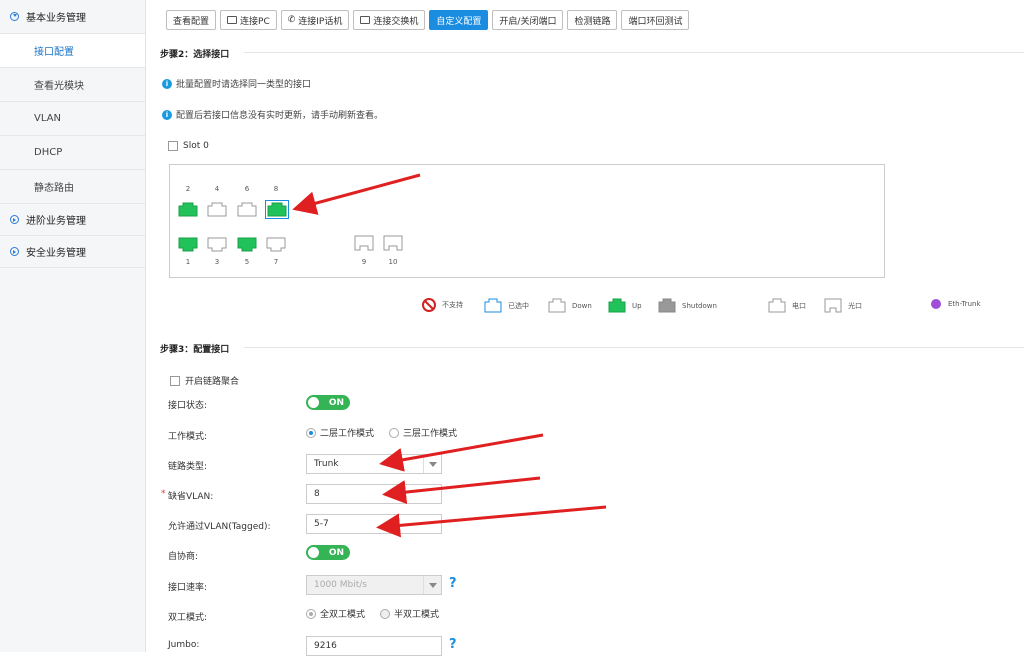  Describe the element at coordinates (212, 382) in the screenshot. I see `link-agg-label: 开启链路聚合` at that location.